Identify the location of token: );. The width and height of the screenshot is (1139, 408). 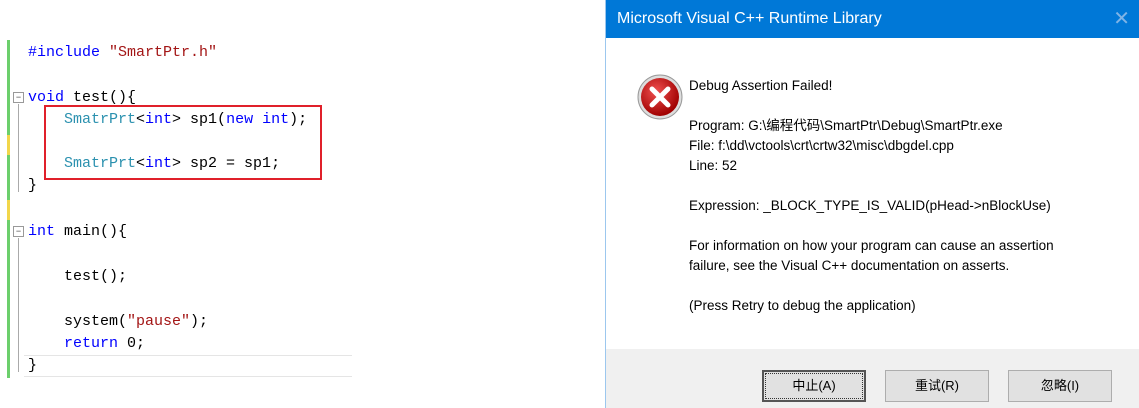
(199, 321).